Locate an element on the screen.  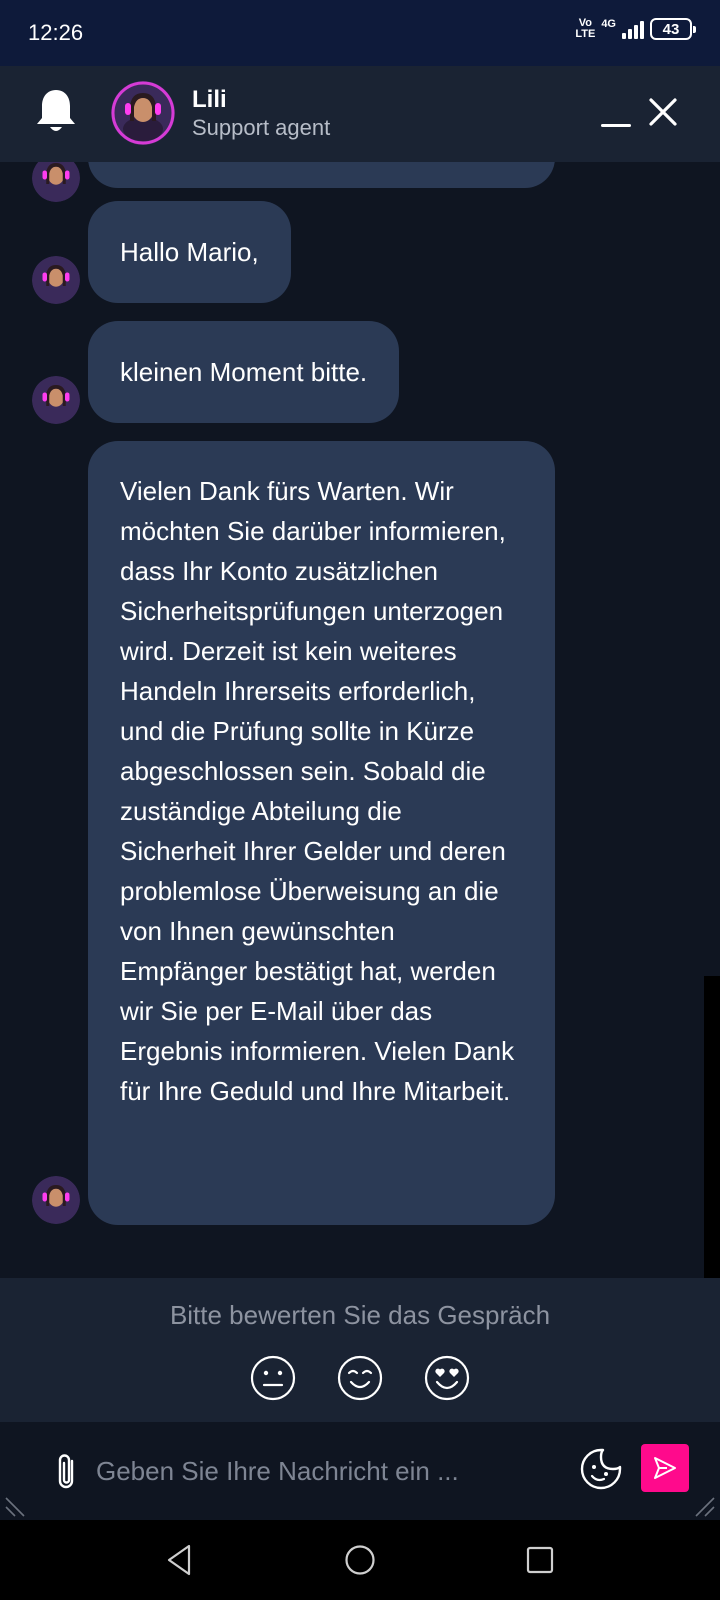
close-icon is located at coordinates (663, 112).